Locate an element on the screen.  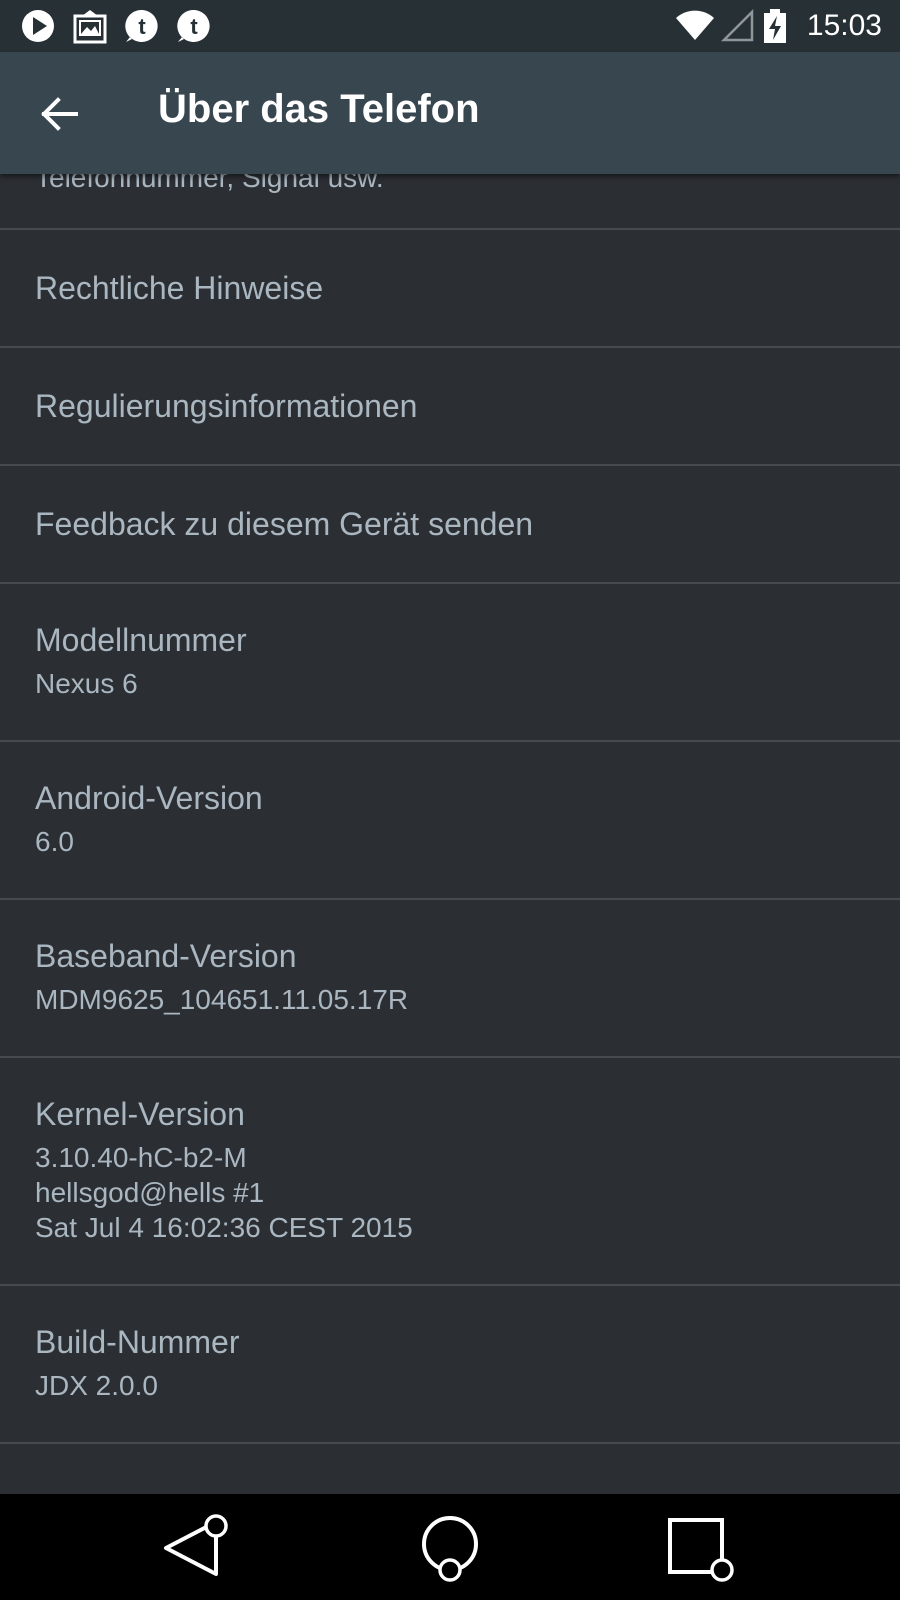
list-item-legal-info: Rechtliche Hinweise is located at coordinates (450, 289).